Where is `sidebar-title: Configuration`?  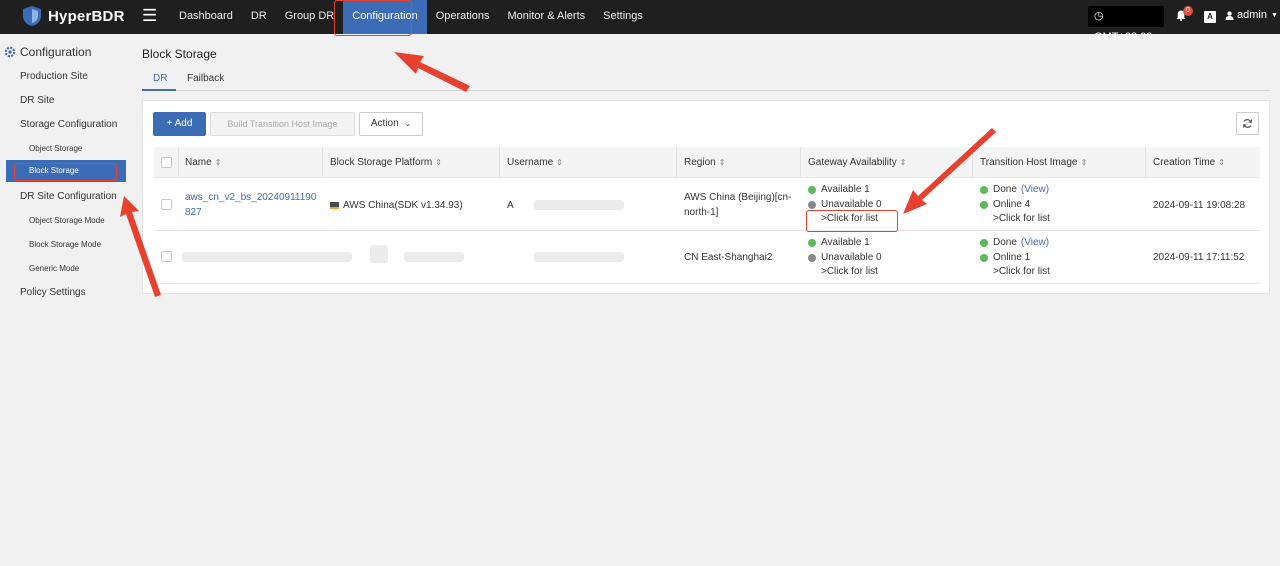 sidebar-title: Configuration is located at coordinates (56, 52).